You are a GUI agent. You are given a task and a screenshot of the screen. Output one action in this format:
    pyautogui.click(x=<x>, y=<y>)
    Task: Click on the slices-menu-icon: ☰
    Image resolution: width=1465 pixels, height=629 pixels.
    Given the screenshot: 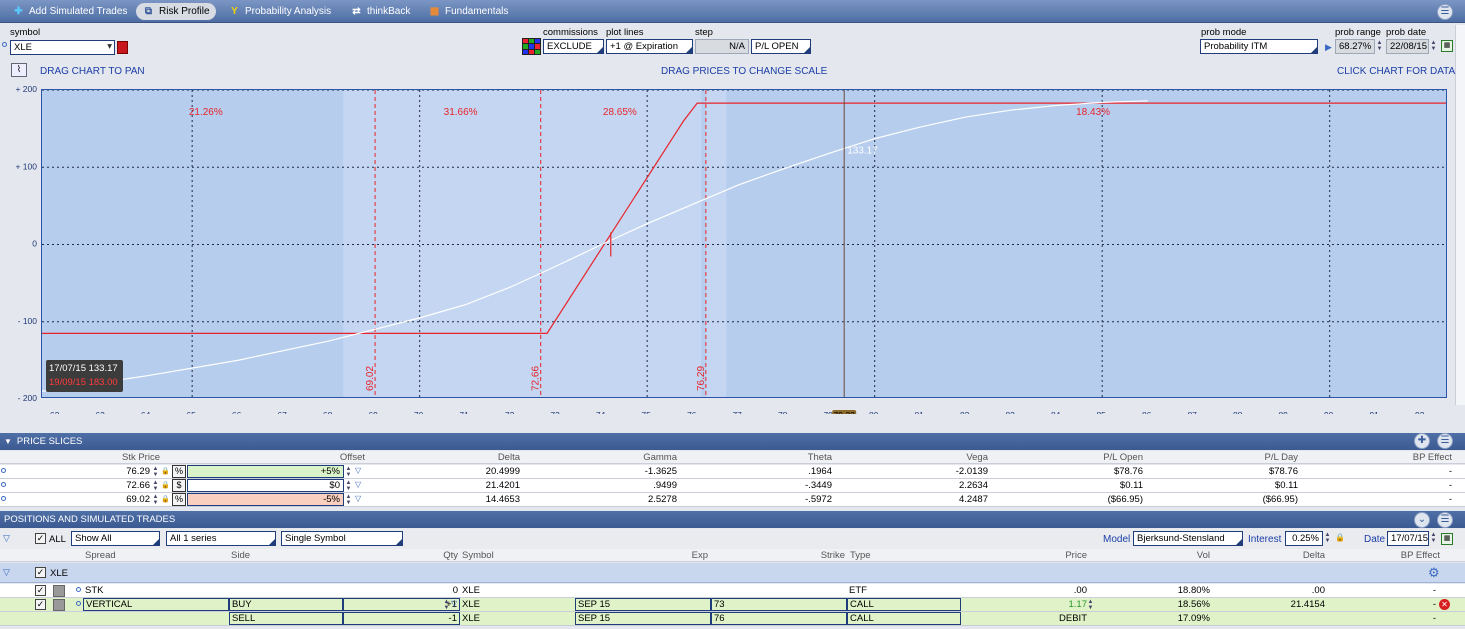 What is the action you would take?
    pyautogui.click(x=1445, y=441)
    